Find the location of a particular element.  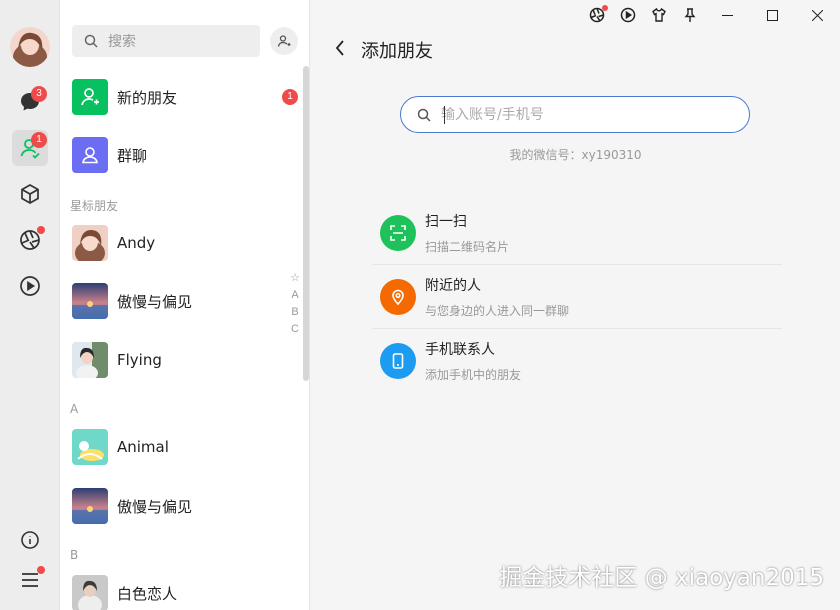

user-avatar is located at coordinates (30, 47).